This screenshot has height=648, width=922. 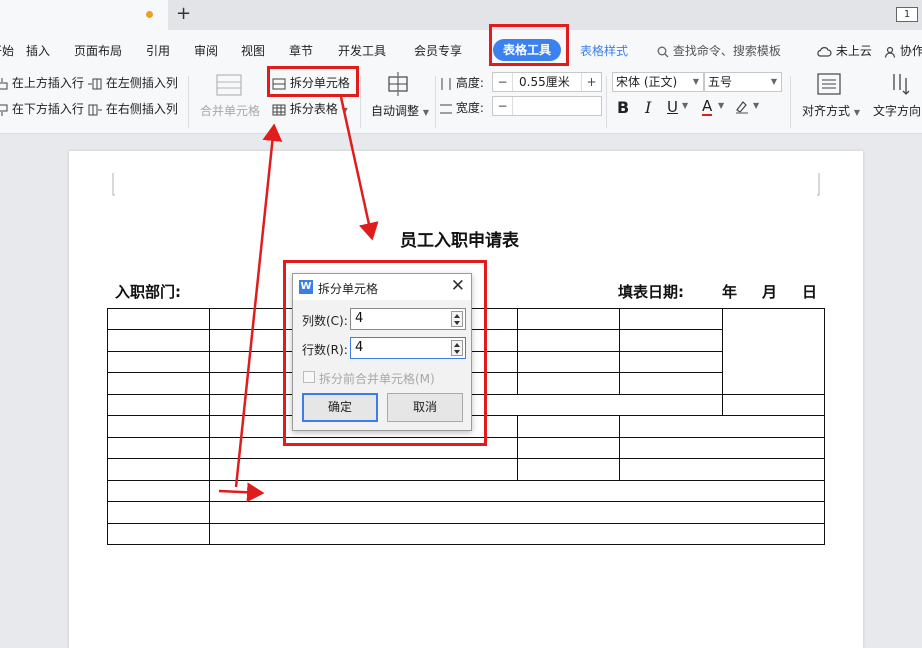 What do you see at coordinates (853, 51) in the screenshot?
I see `cloud-label: 未上云` at bounding box center [853, 51].